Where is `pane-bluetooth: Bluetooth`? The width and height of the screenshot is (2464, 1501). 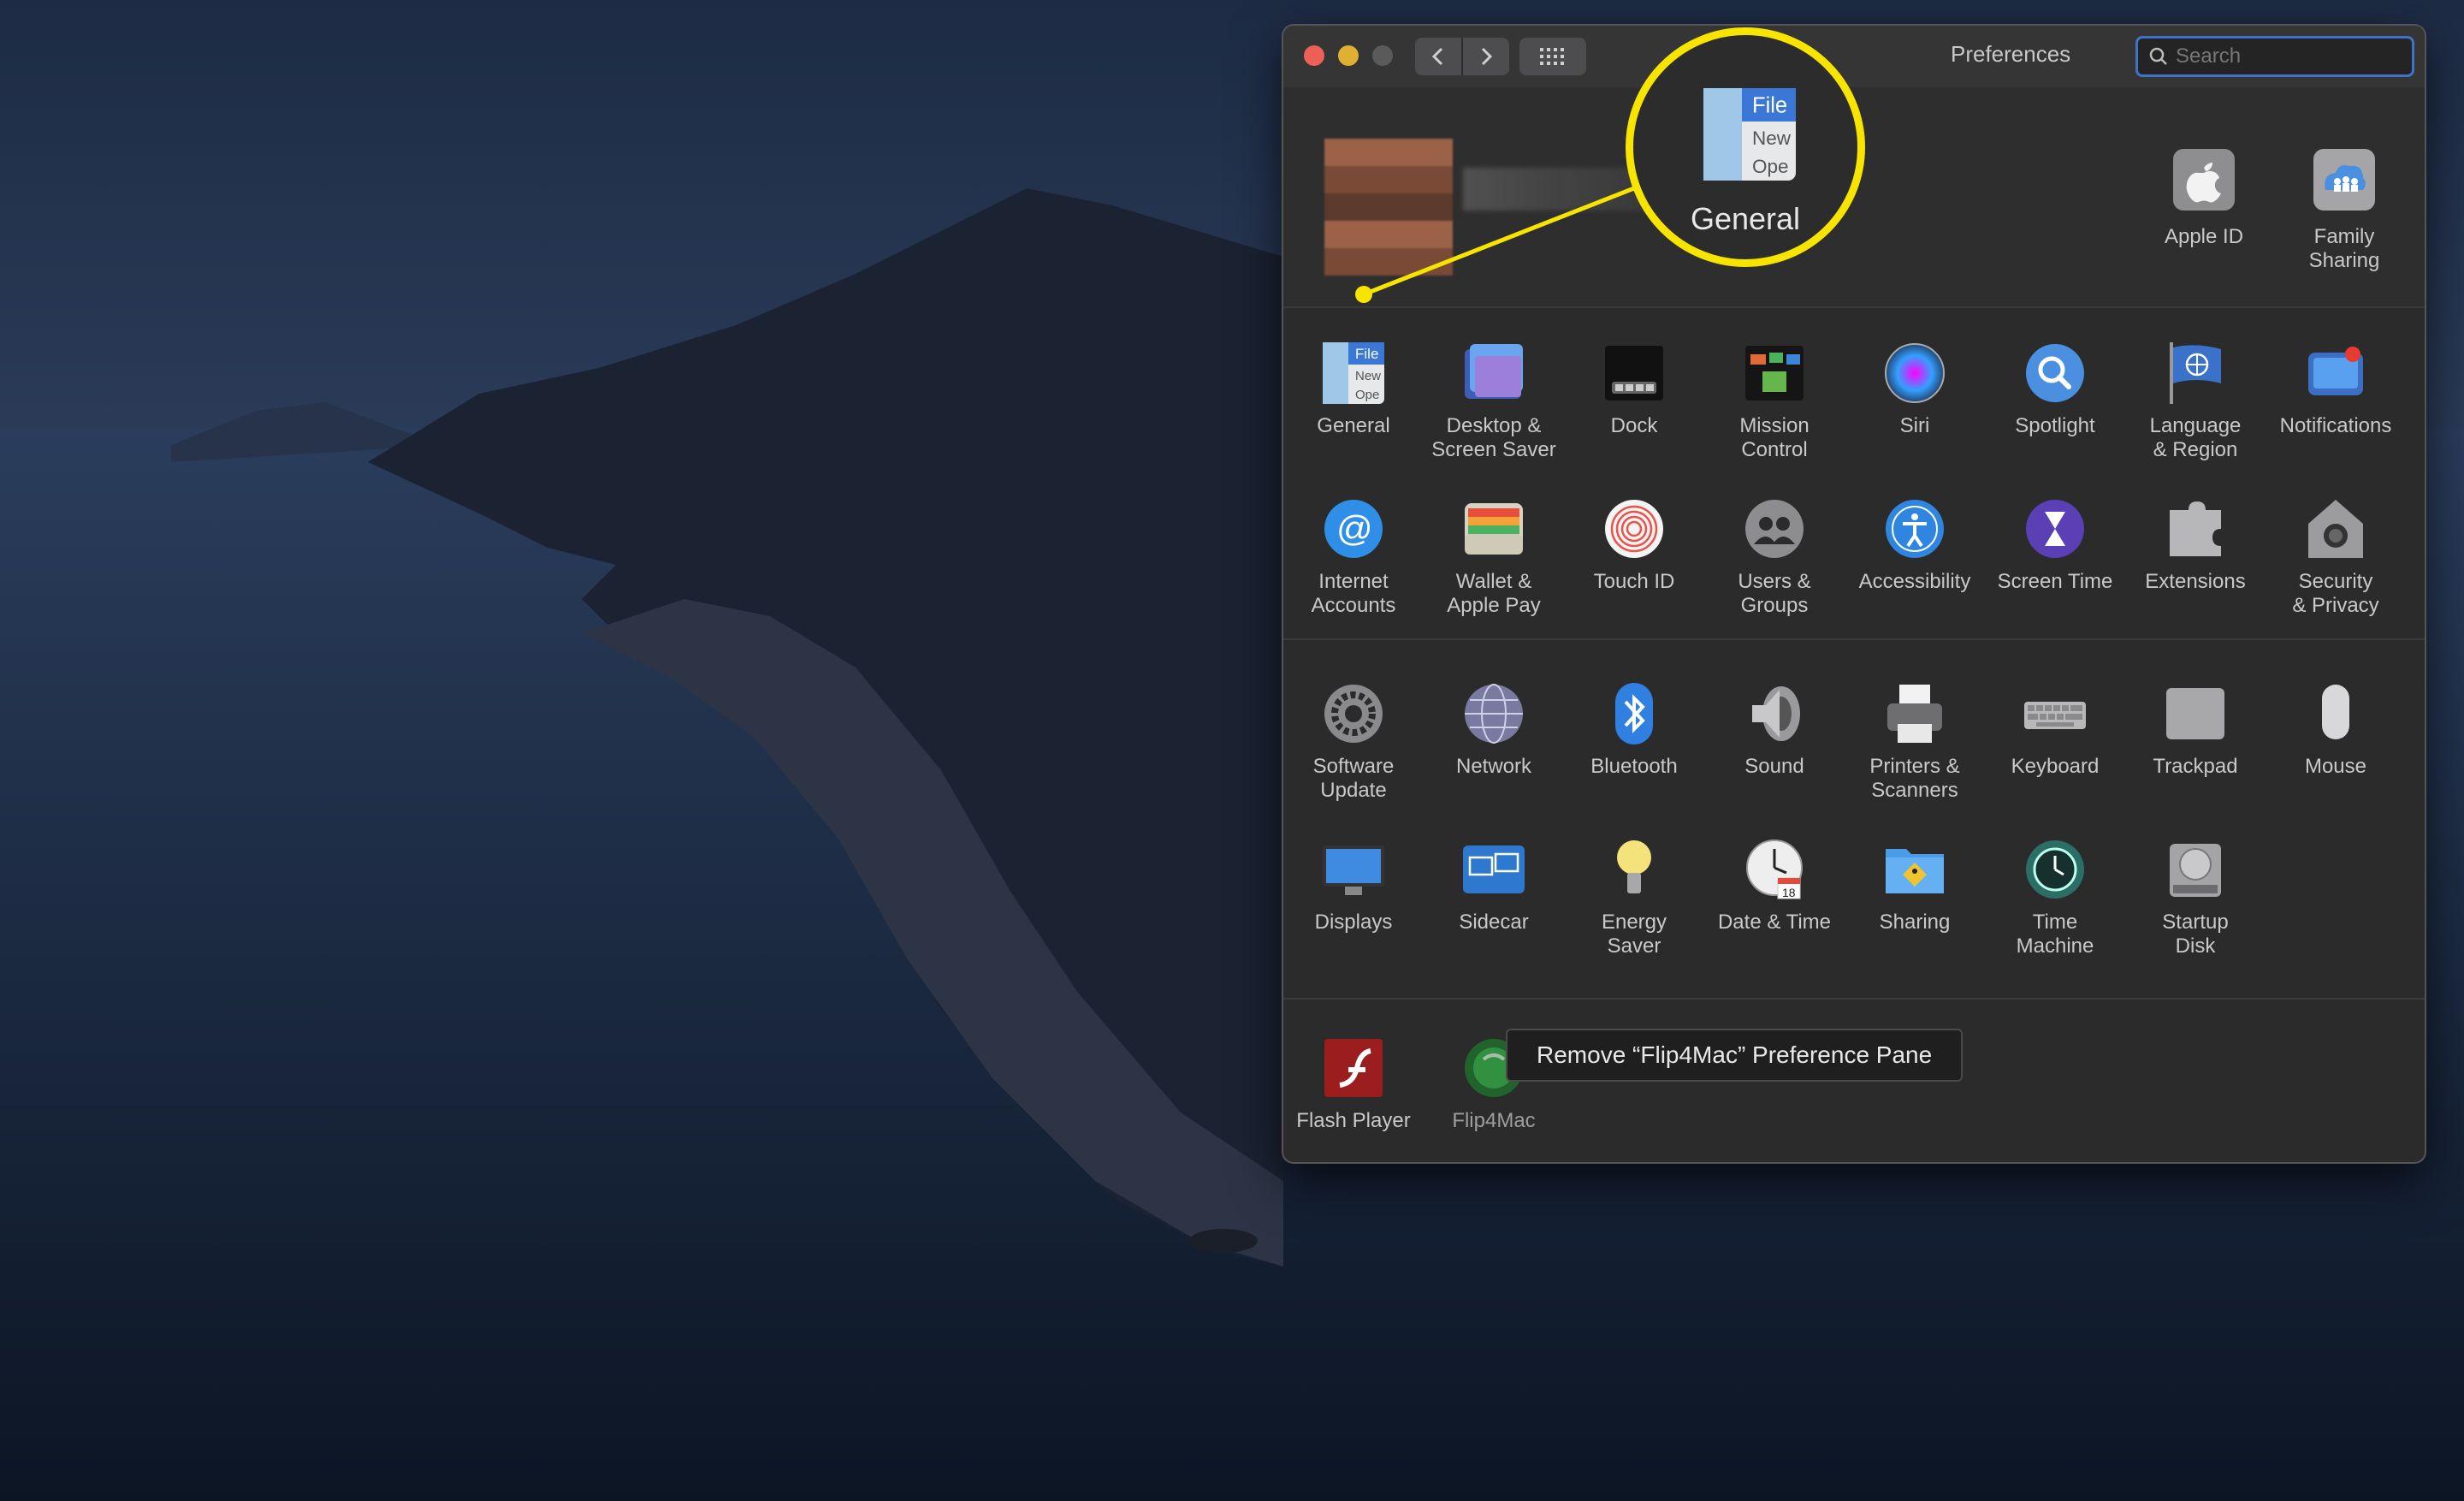 pane-bluetooth: Bluetooth is located at coordinates (1634, 729).